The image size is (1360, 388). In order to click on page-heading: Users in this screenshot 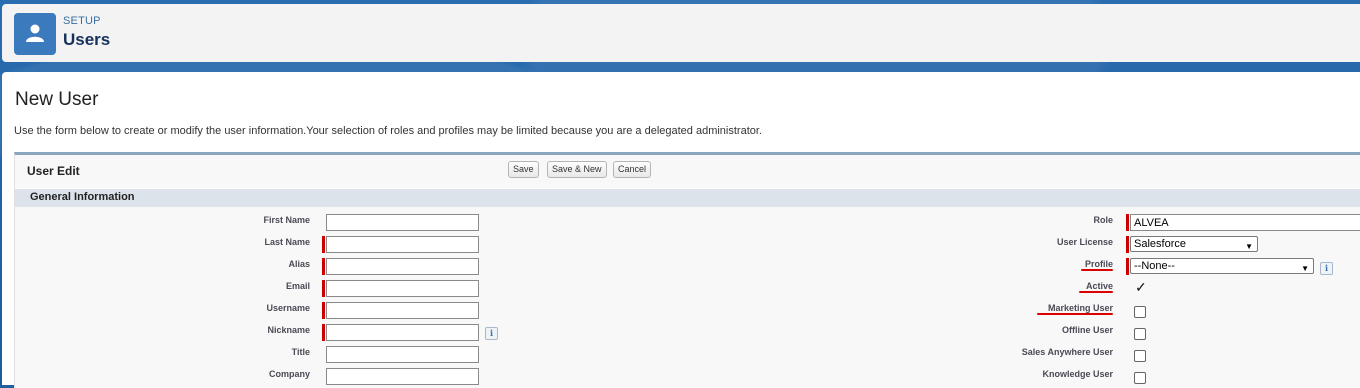, I will do `click(87, 39)`.